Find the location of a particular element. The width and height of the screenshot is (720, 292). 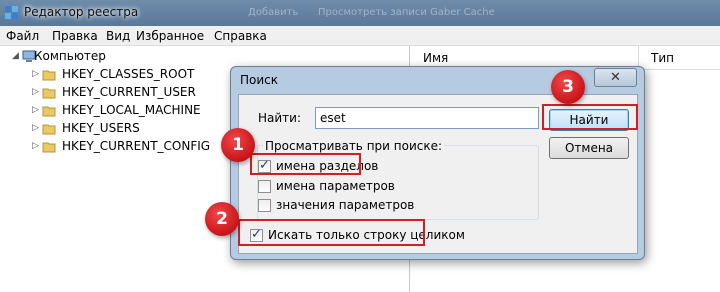

tree-item-label: HKEY_USERS is located at coordinates (101, 128).